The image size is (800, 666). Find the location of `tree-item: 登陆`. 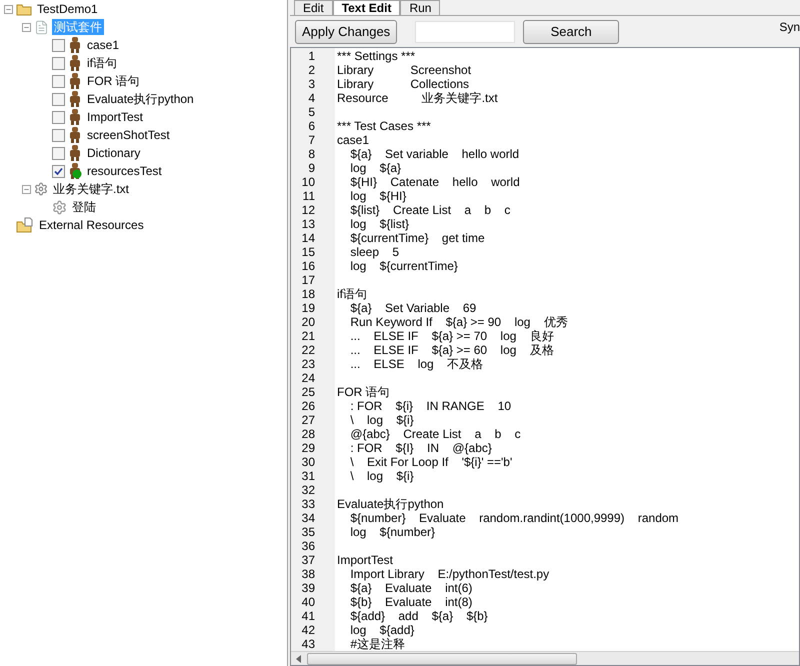

tree-item: 登陆 is located at coordinates (84, 207).